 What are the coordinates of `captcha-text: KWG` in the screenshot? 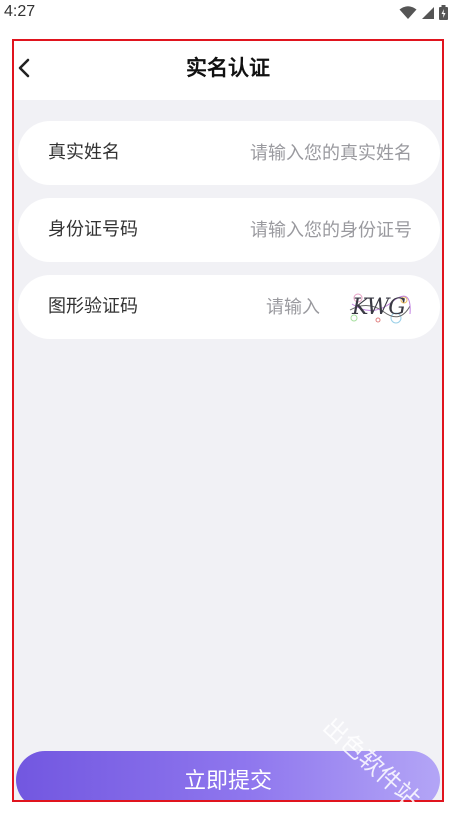 It's located at (379, 307).